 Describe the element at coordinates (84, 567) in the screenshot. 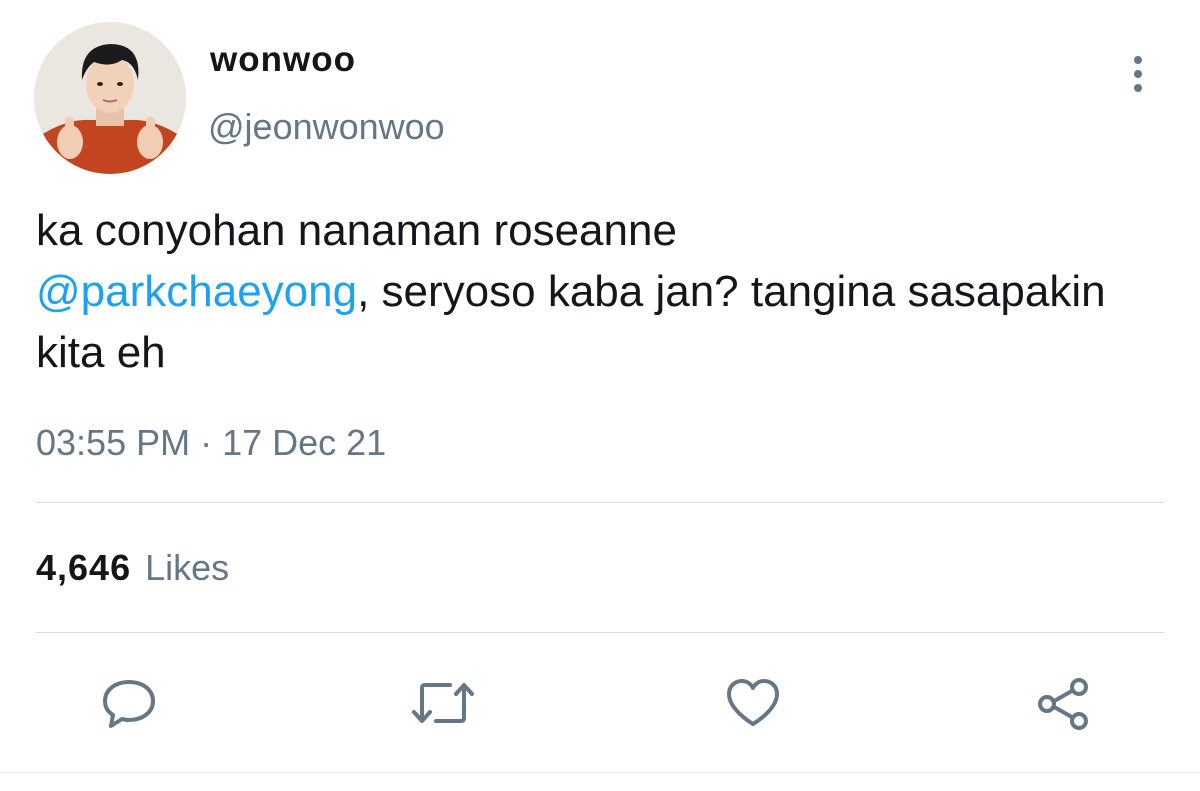

I see `likes-count: 4,646` at that location.